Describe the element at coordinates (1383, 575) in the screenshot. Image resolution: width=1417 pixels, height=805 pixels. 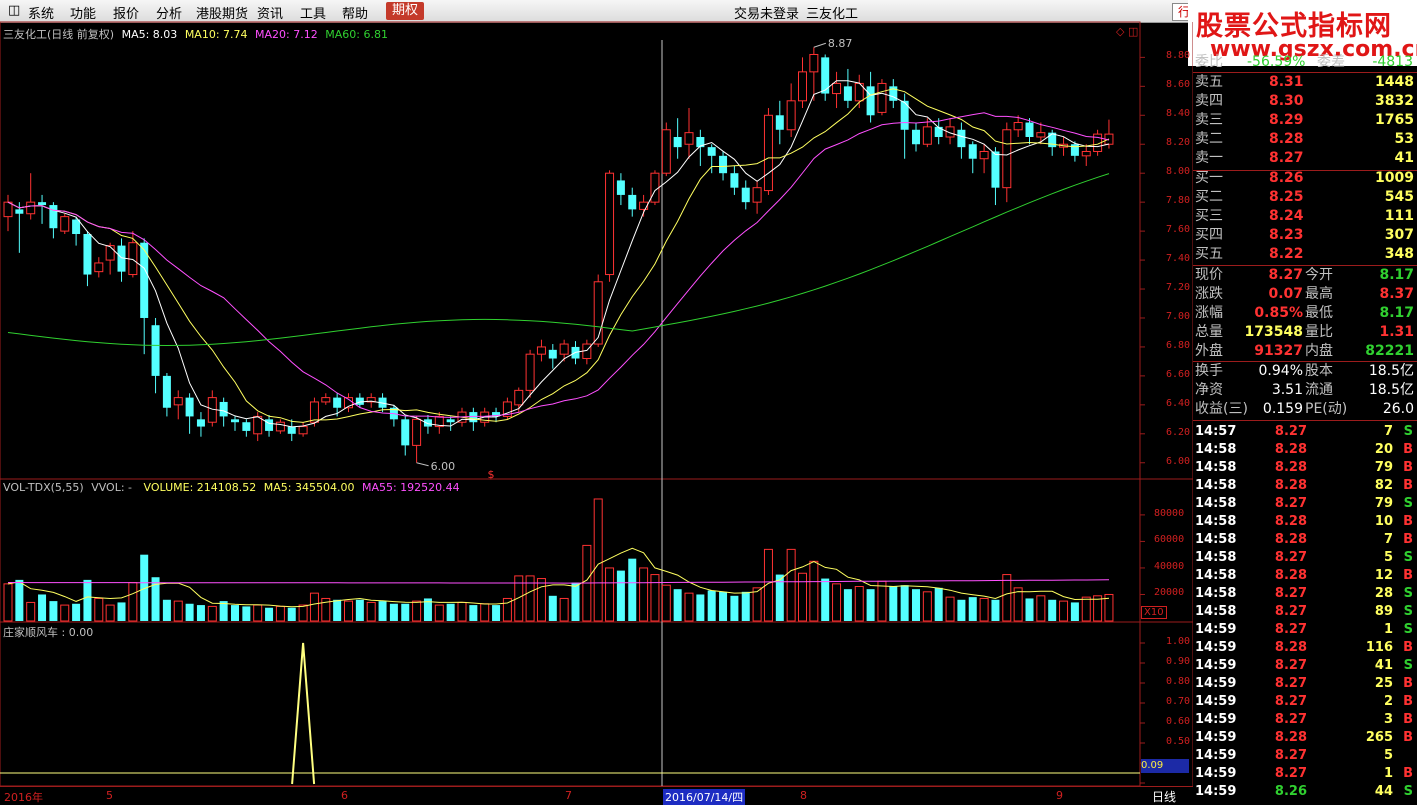
I see `tick-volume: 12` at that location.